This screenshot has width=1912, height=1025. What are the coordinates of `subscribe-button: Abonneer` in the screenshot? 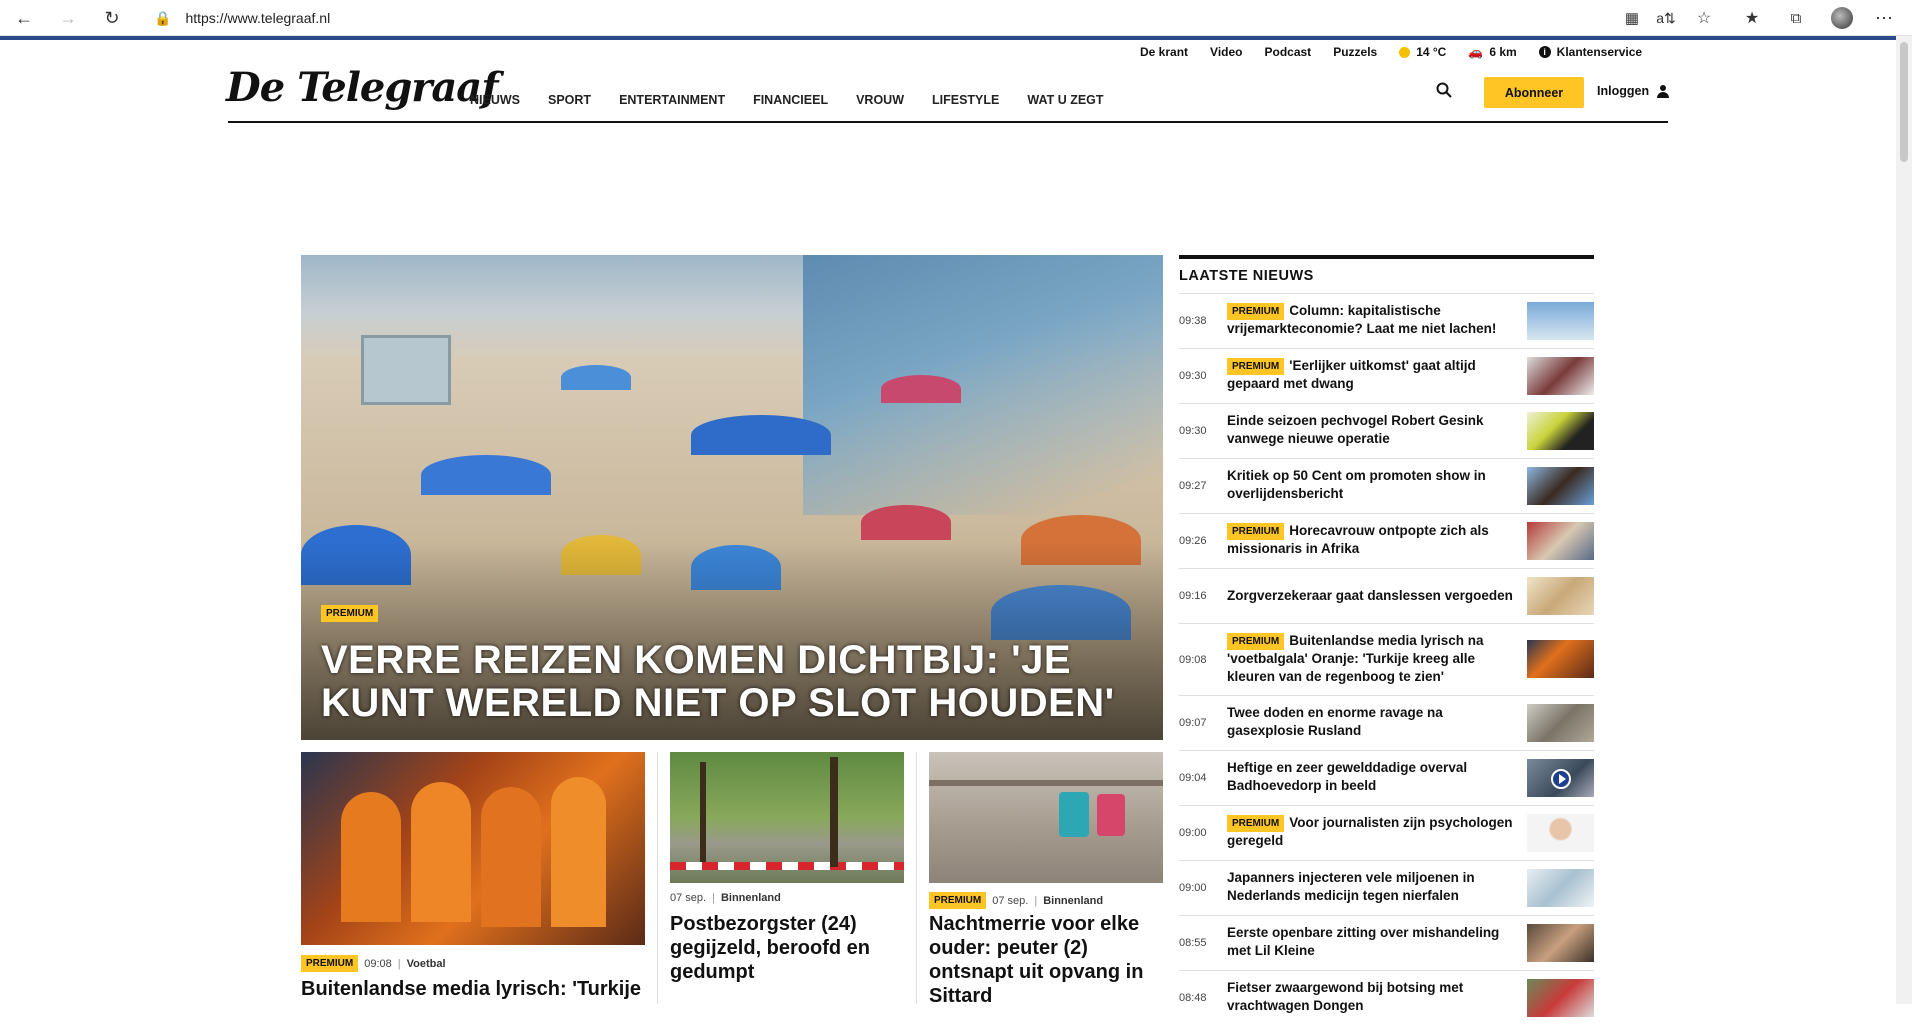 It's located at (1534, 92).